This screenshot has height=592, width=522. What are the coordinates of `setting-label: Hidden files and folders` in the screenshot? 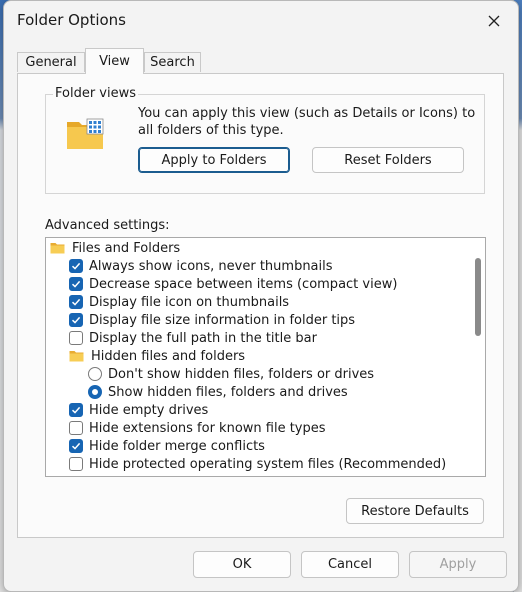 It's located at (168, 356).